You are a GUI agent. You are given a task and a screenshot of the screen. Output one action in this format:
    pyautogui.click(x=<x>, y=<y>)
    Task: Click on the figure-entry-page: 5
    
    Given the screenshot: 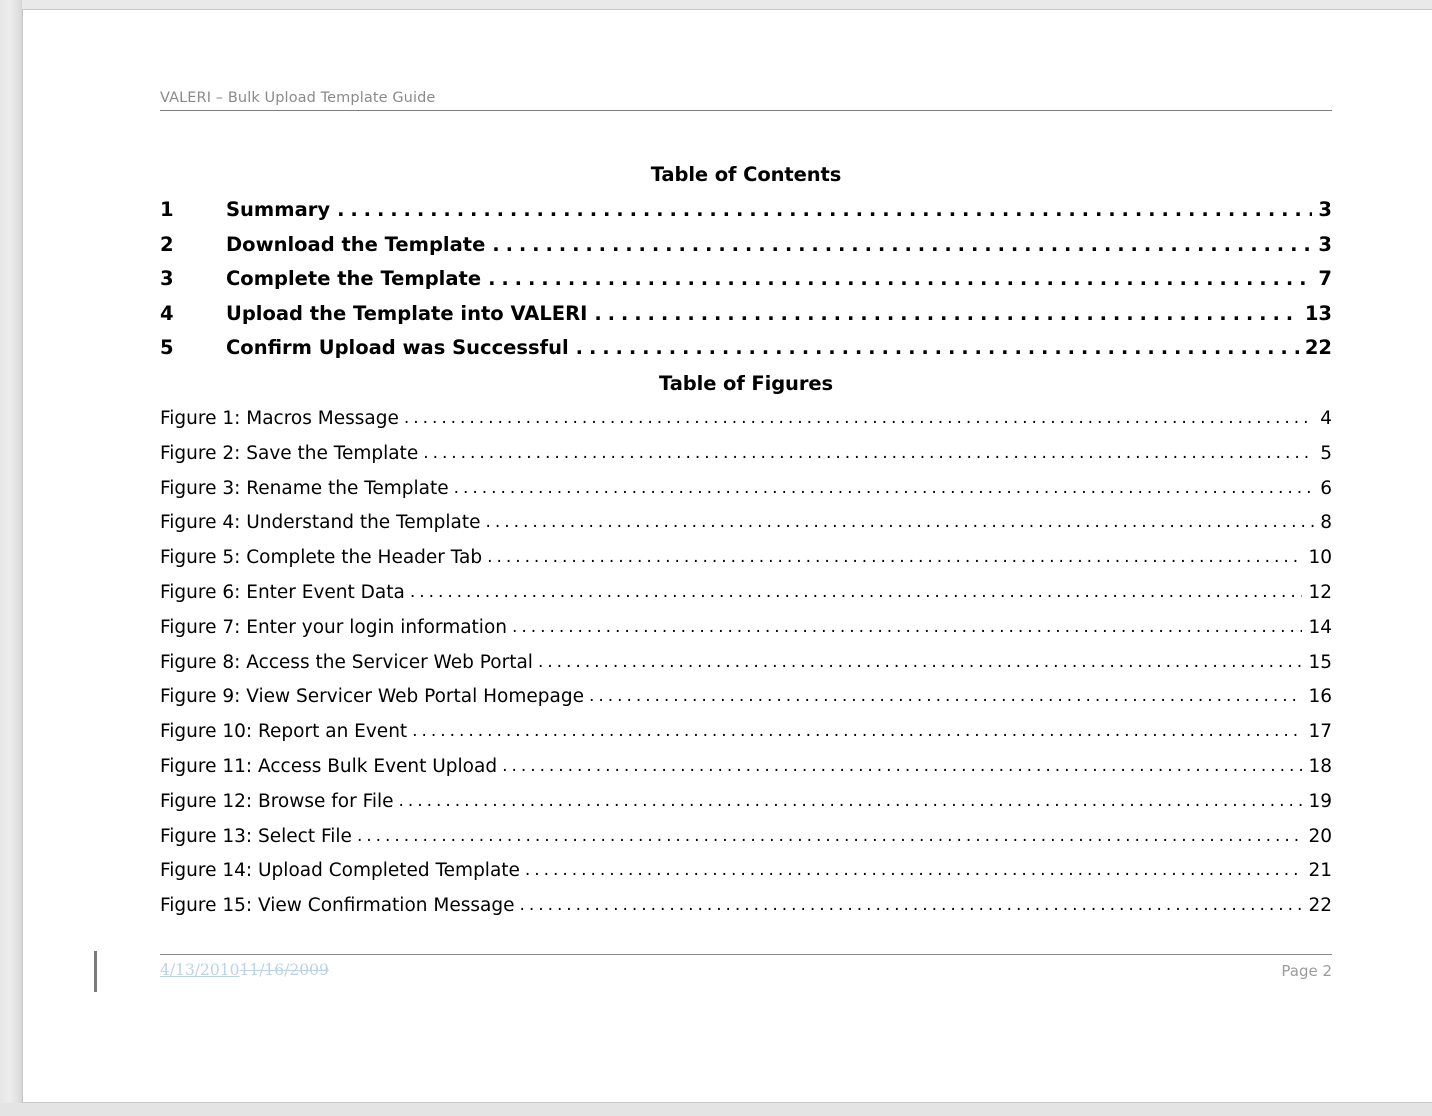 What is the action you would take?
    pyautogui.click(x=1326, y=453)
    